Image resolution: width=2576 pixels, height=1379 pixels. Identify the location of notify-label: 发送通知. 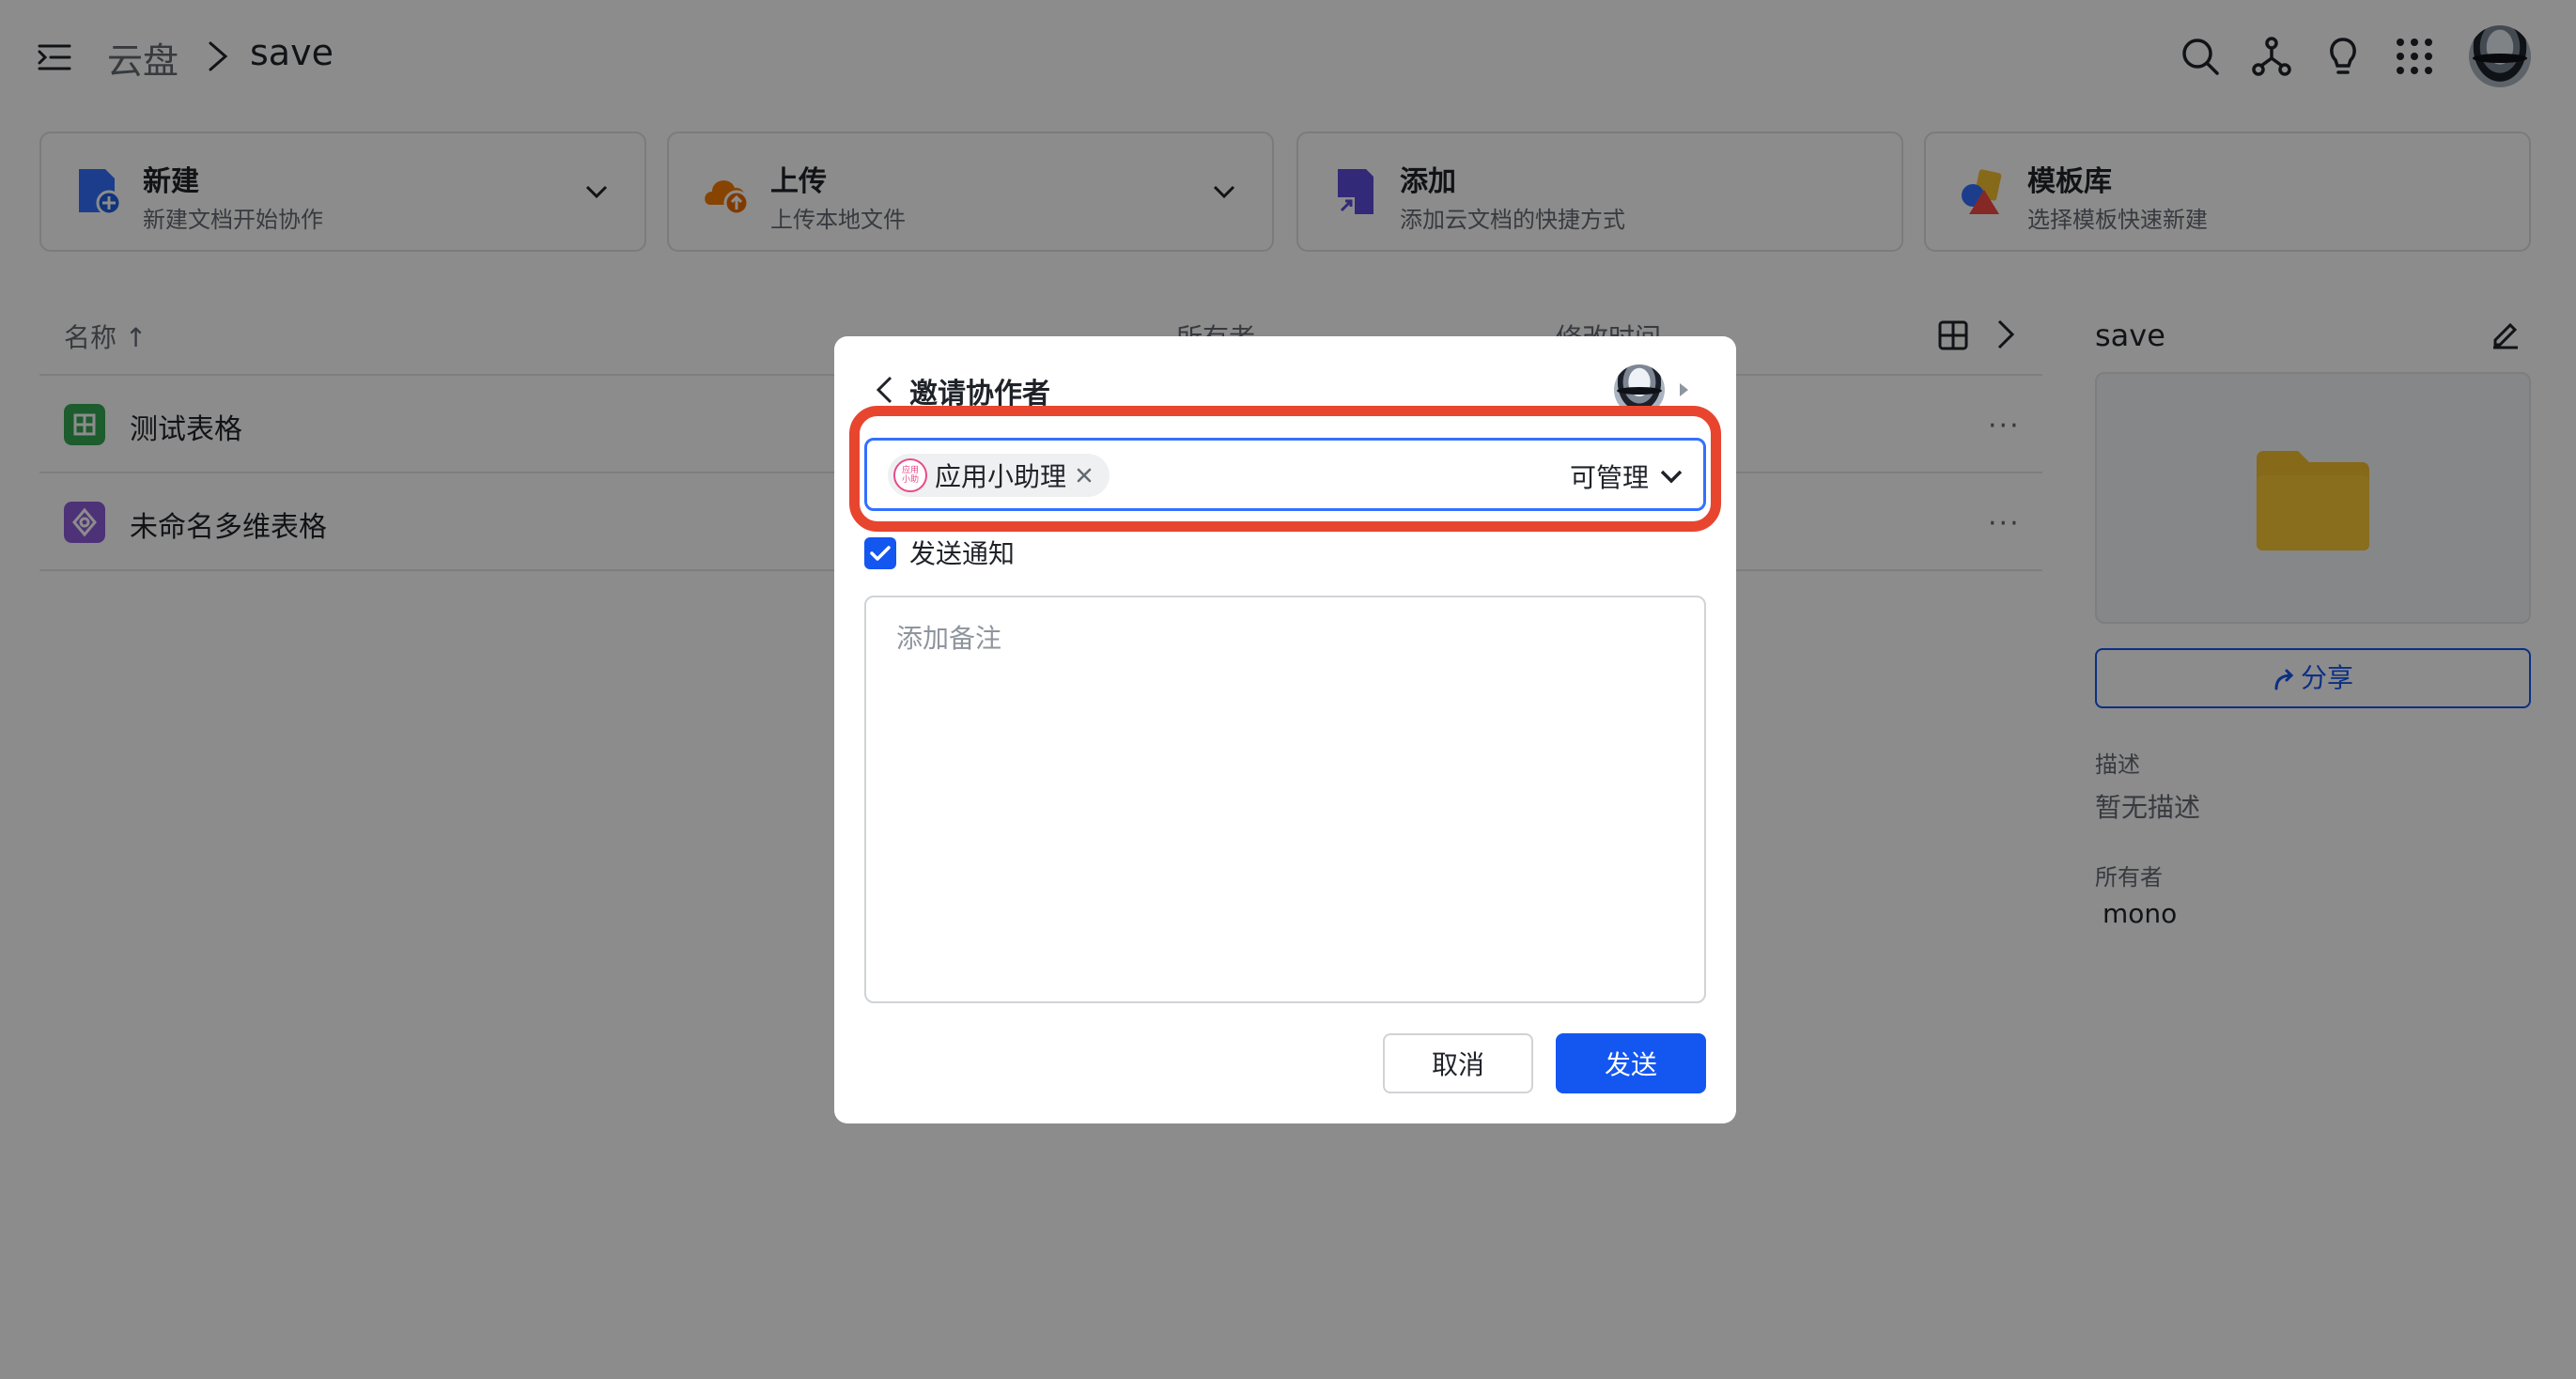
(962, 552).